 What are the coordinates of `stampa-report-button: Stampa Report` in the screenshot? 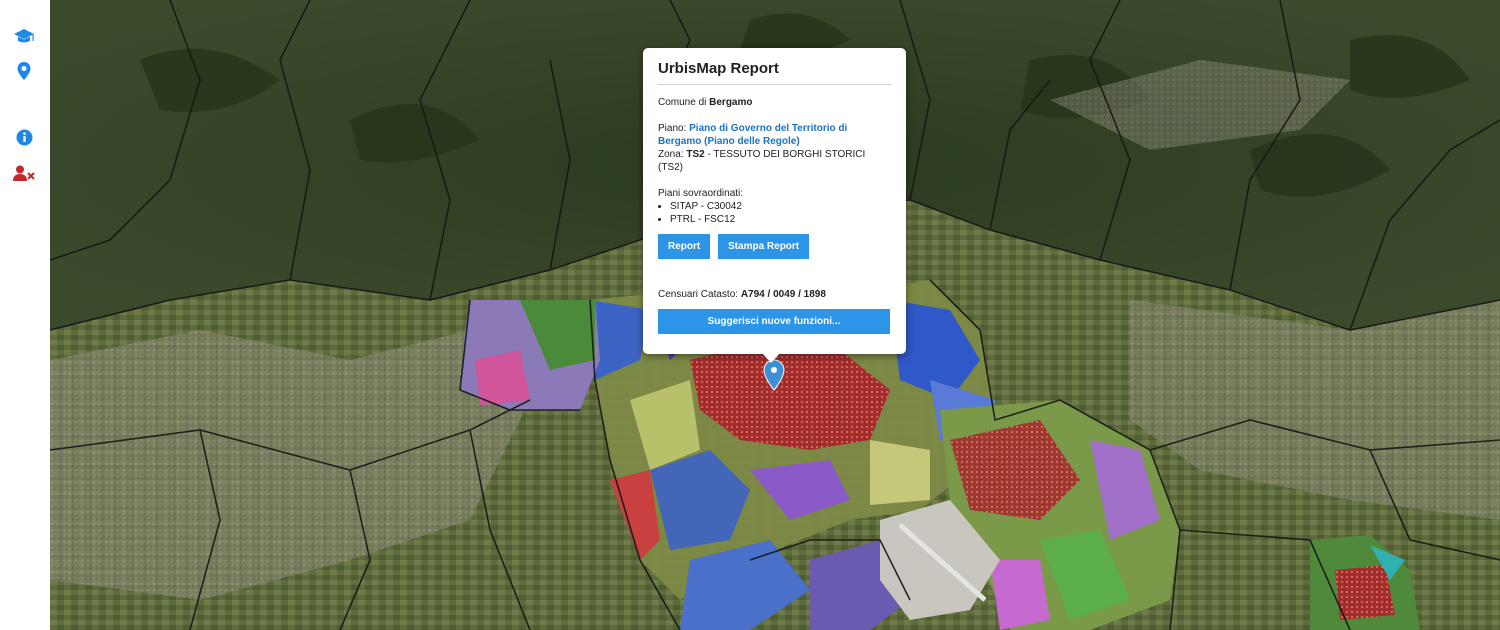 It's located at (764, 246).